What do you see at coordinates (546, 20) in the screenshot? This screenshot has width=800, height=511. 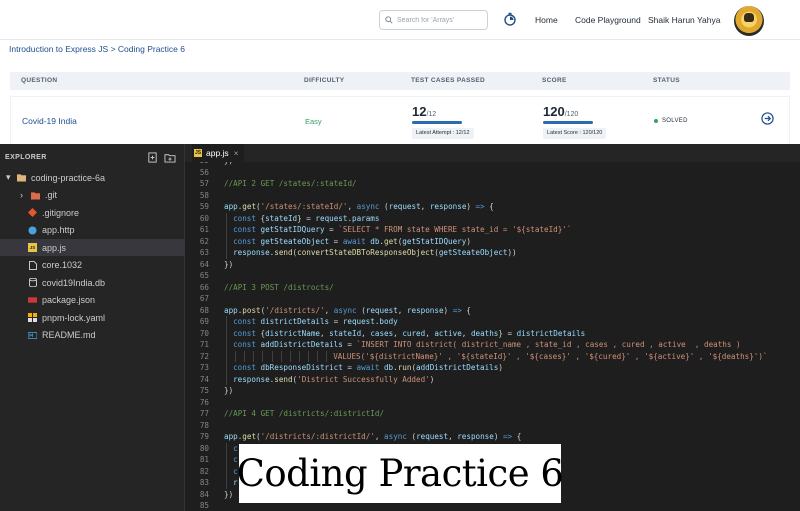 I see `nav-home-link: Home` at bounding box center [546, 20].